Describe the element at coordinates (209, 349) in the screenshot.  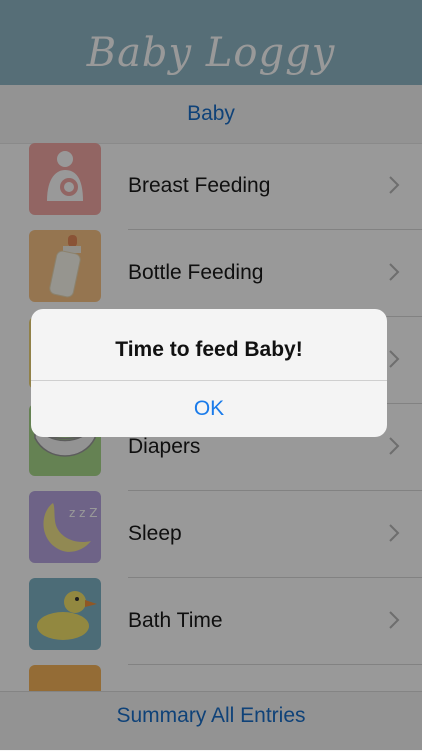
I see `alert-message: Time to feed Baby!` at that location.